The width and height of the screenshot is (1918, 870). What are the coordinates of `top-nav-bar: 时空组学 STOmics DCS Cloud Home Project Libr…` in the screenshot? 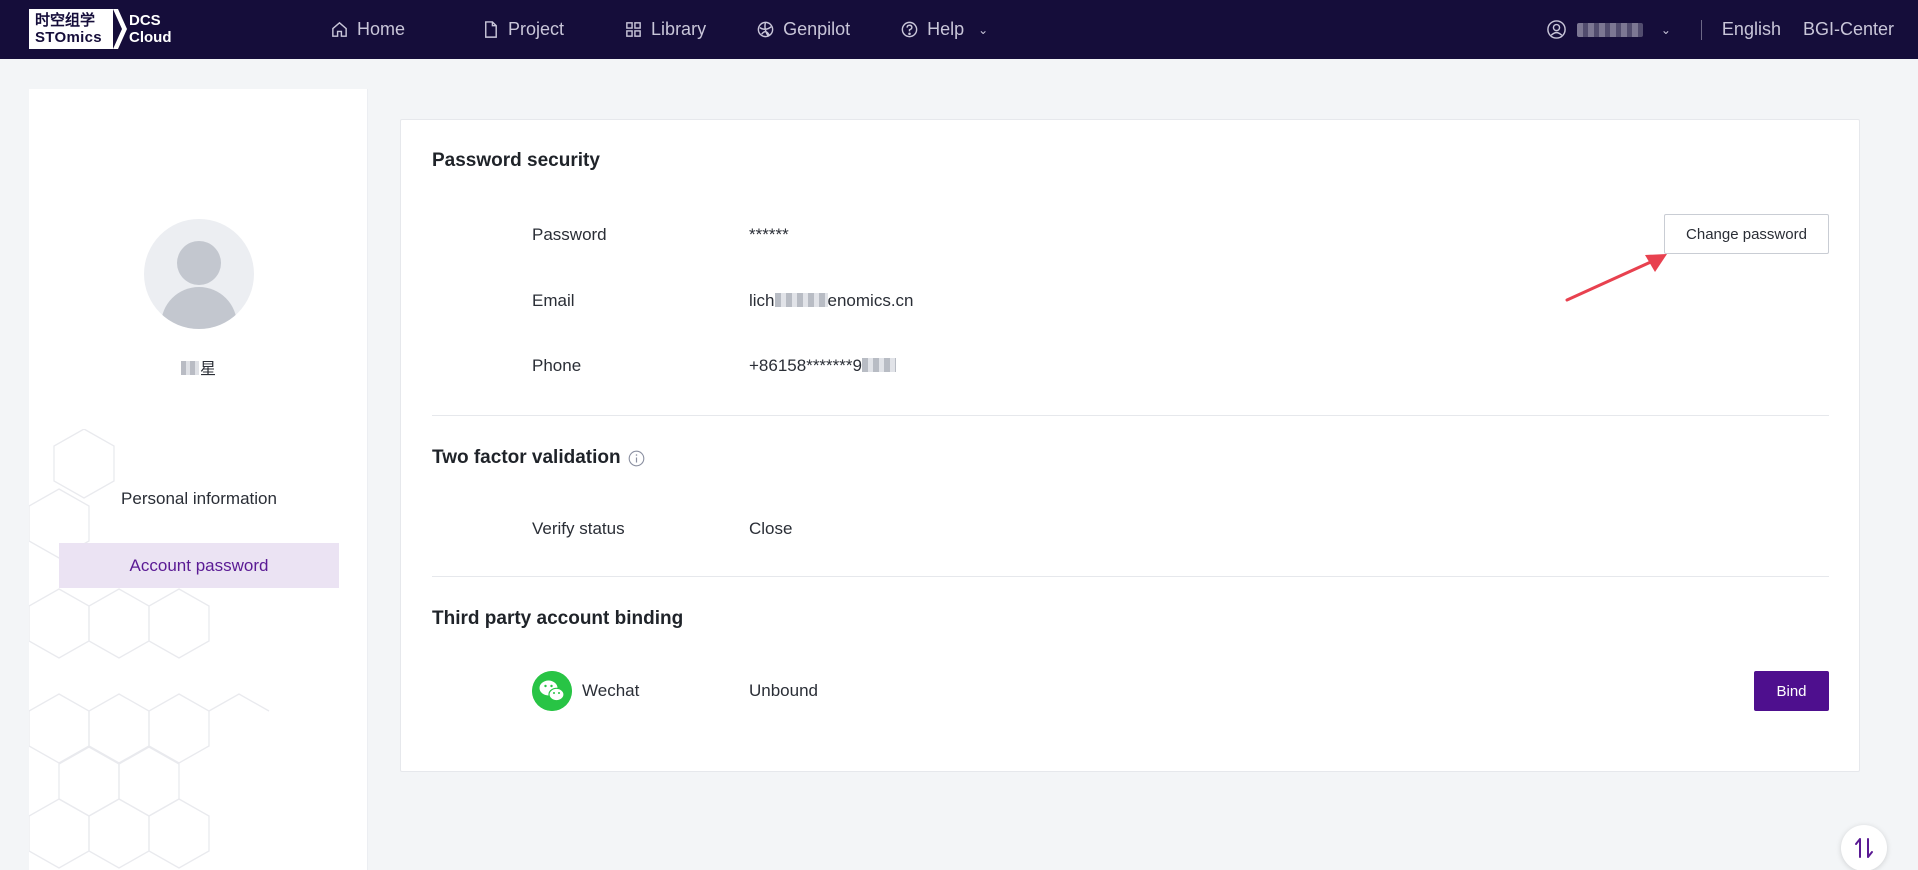 It's located at (959, 29).